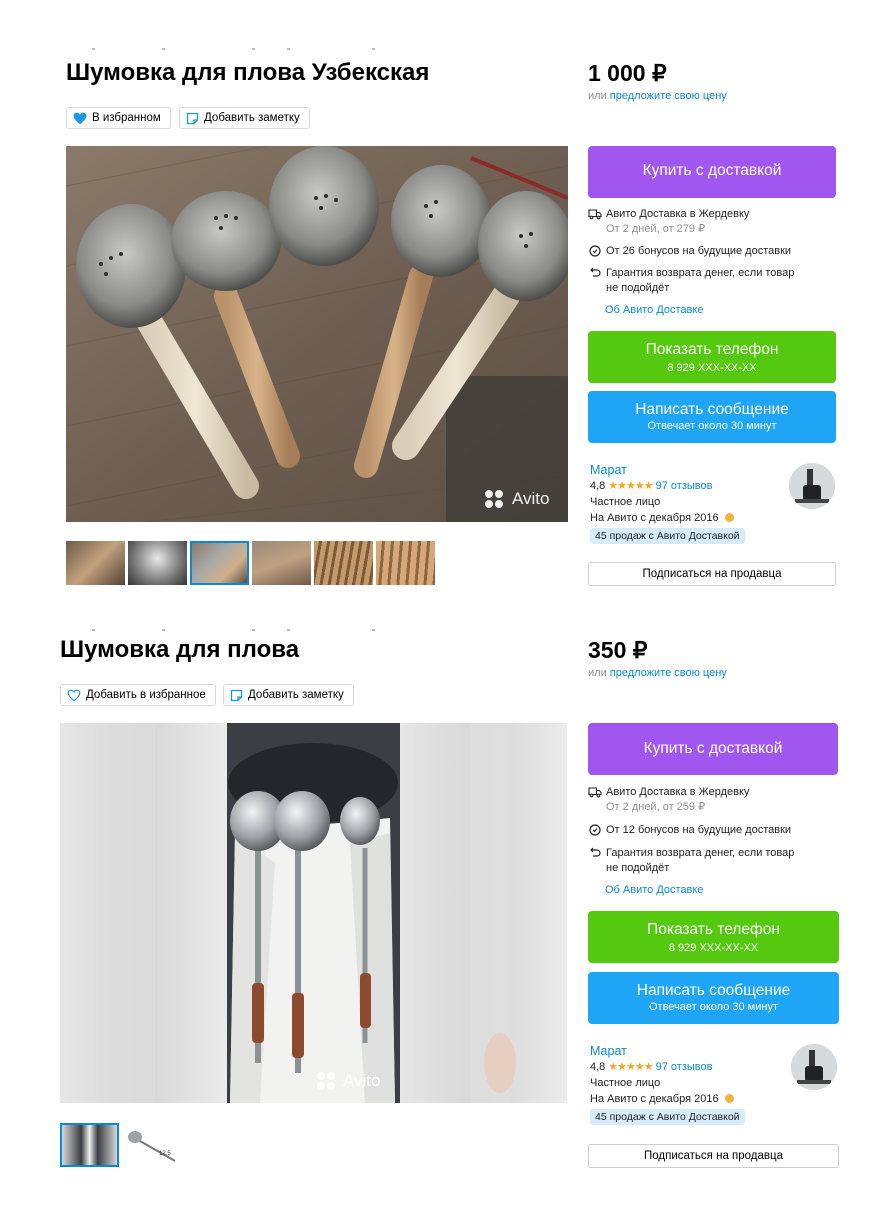 This screenshot has width=873, height=1227. What do you see at coordinates (152, 1145) in the screenshot?
I see `thumbnail-2: 12.5` at bounding box center [152, 1145].